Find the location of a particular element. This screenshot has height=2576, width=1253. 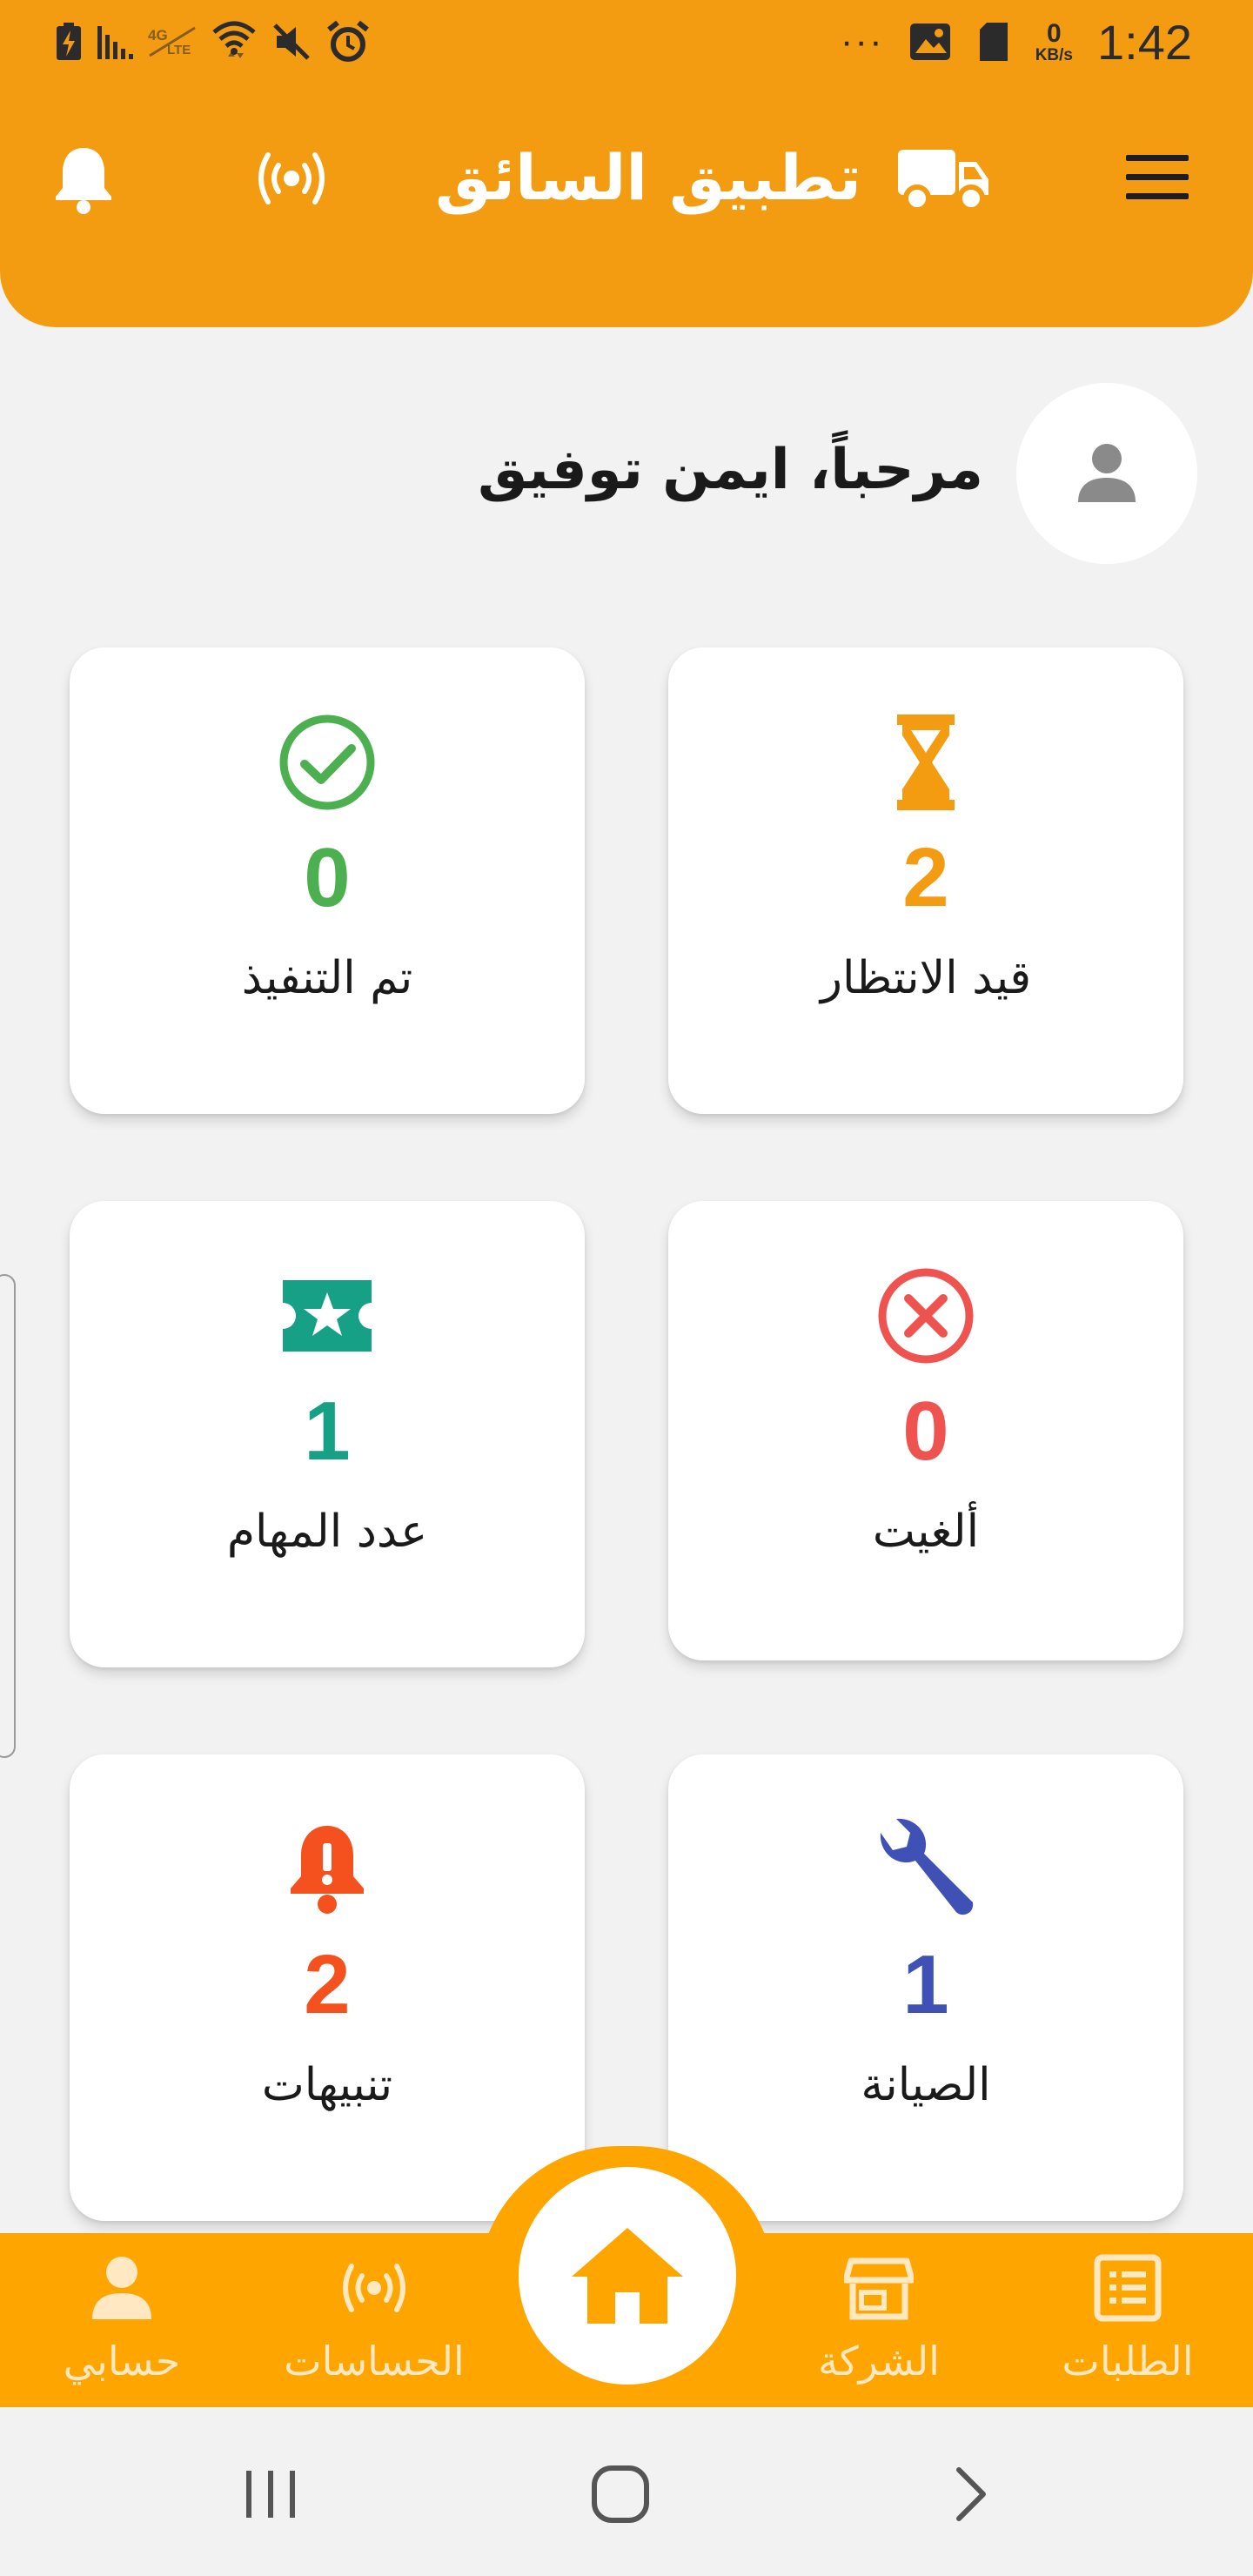

card-alerts-label: تنبيهات is located at coordinates (327, 2085).